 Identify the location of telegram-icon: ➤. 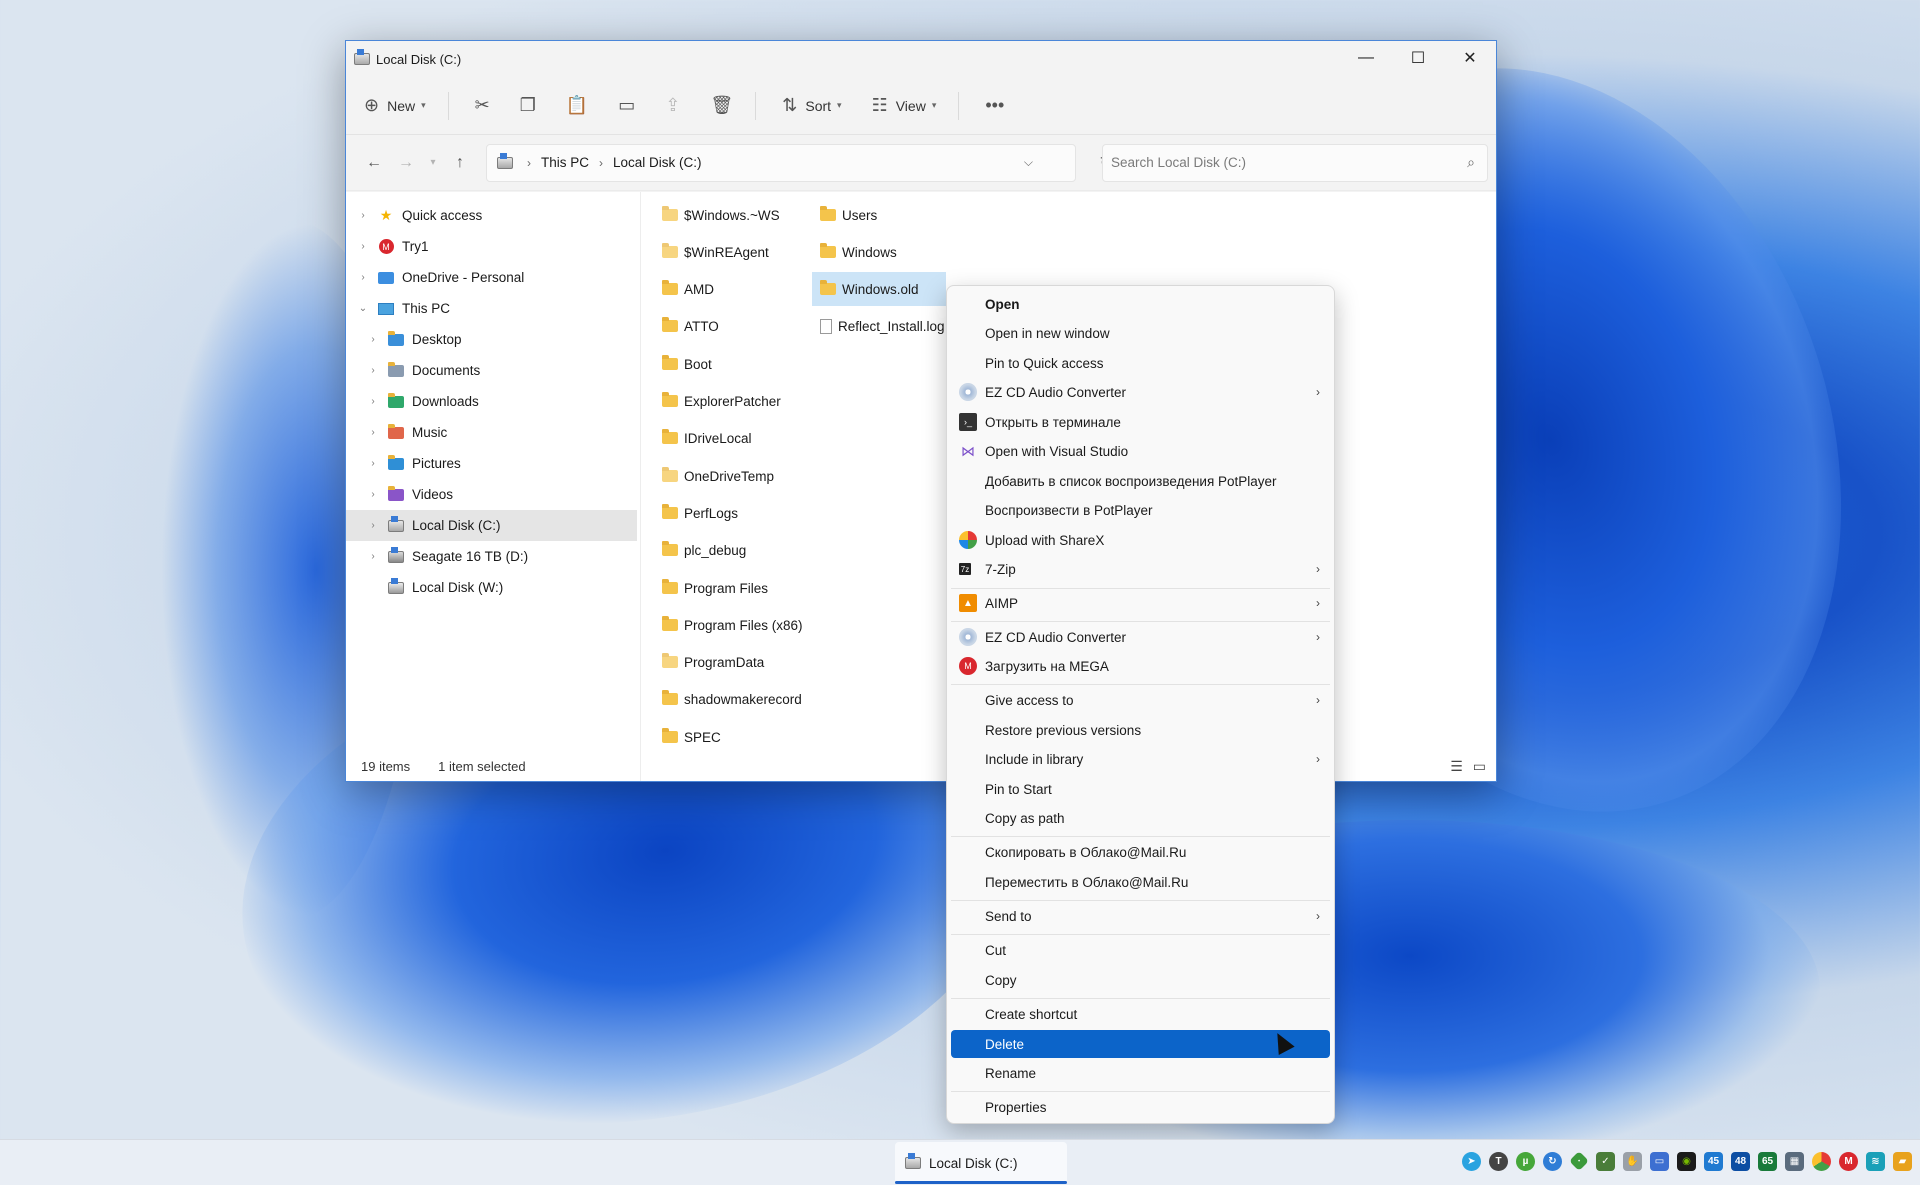
(1471, 1161).